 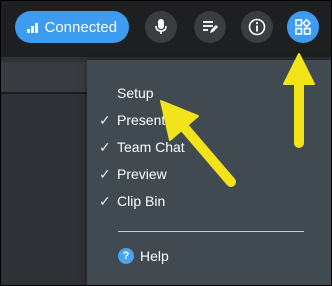 I want to click on signal-icon, so click(x=32, y=27).